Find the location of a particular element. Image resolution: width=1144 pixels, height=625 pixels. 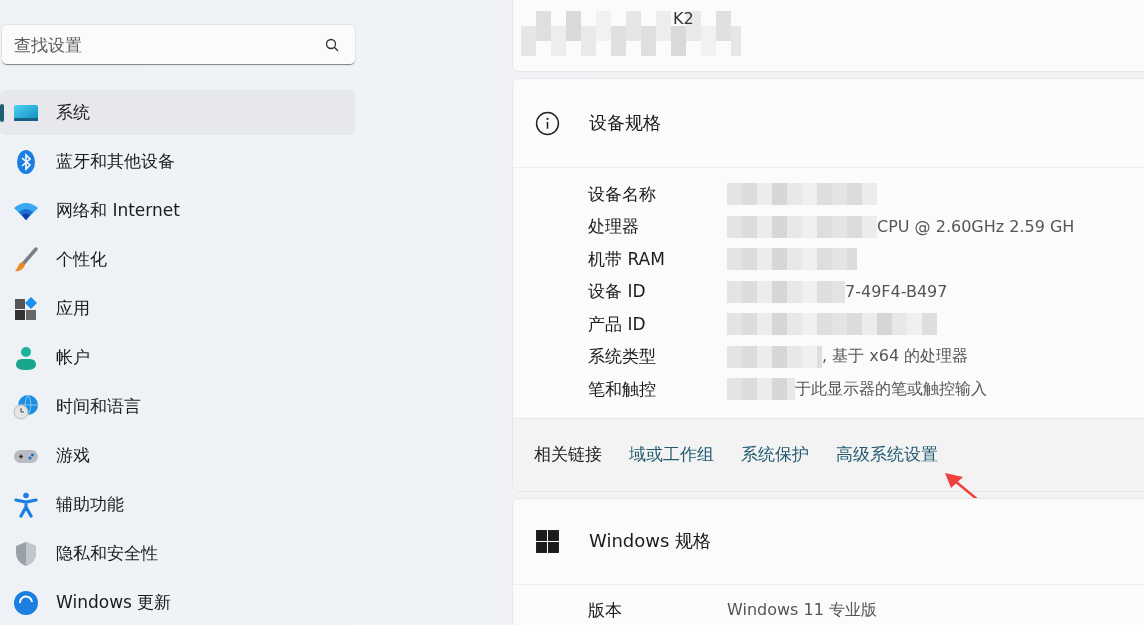

section-title: 设备规格 is located at coordinates (625, 123).